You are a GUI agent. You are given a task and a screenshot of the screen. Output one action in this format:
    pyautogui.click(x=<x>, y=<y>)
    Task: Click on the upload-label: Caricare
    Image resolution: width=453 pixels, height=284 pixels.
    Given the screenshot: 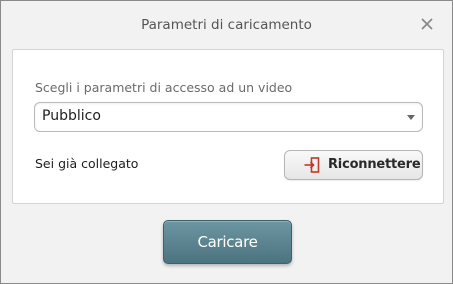 What is the action you would take?
    pyautogui.click(x=227, y=242)
    